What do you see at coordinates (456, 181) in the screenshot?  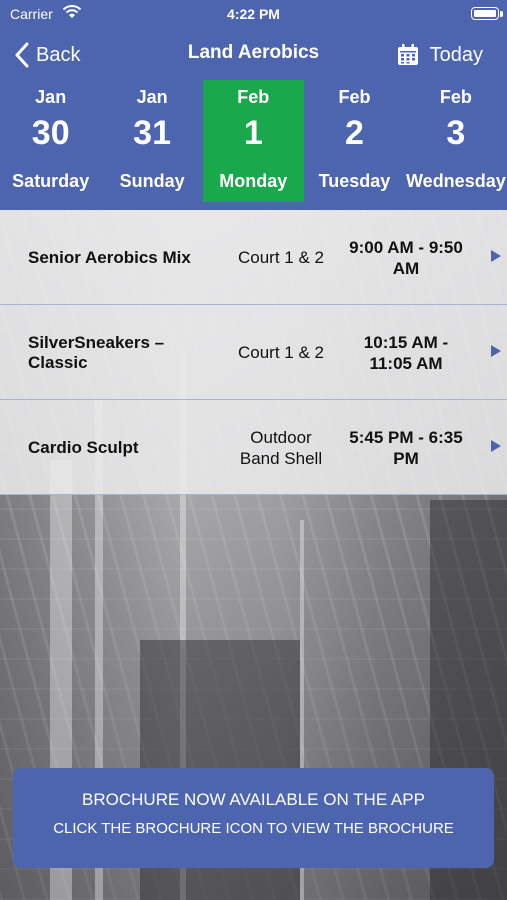 I see `date-weekday: Wednesday` at bounding box center [456, 181].